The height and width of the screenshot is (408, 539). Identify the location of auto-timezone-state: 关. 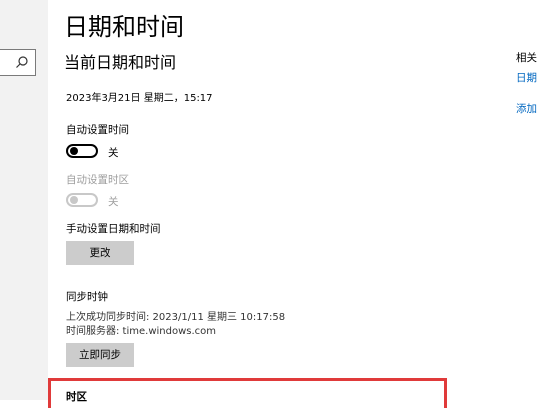
(113, 202).